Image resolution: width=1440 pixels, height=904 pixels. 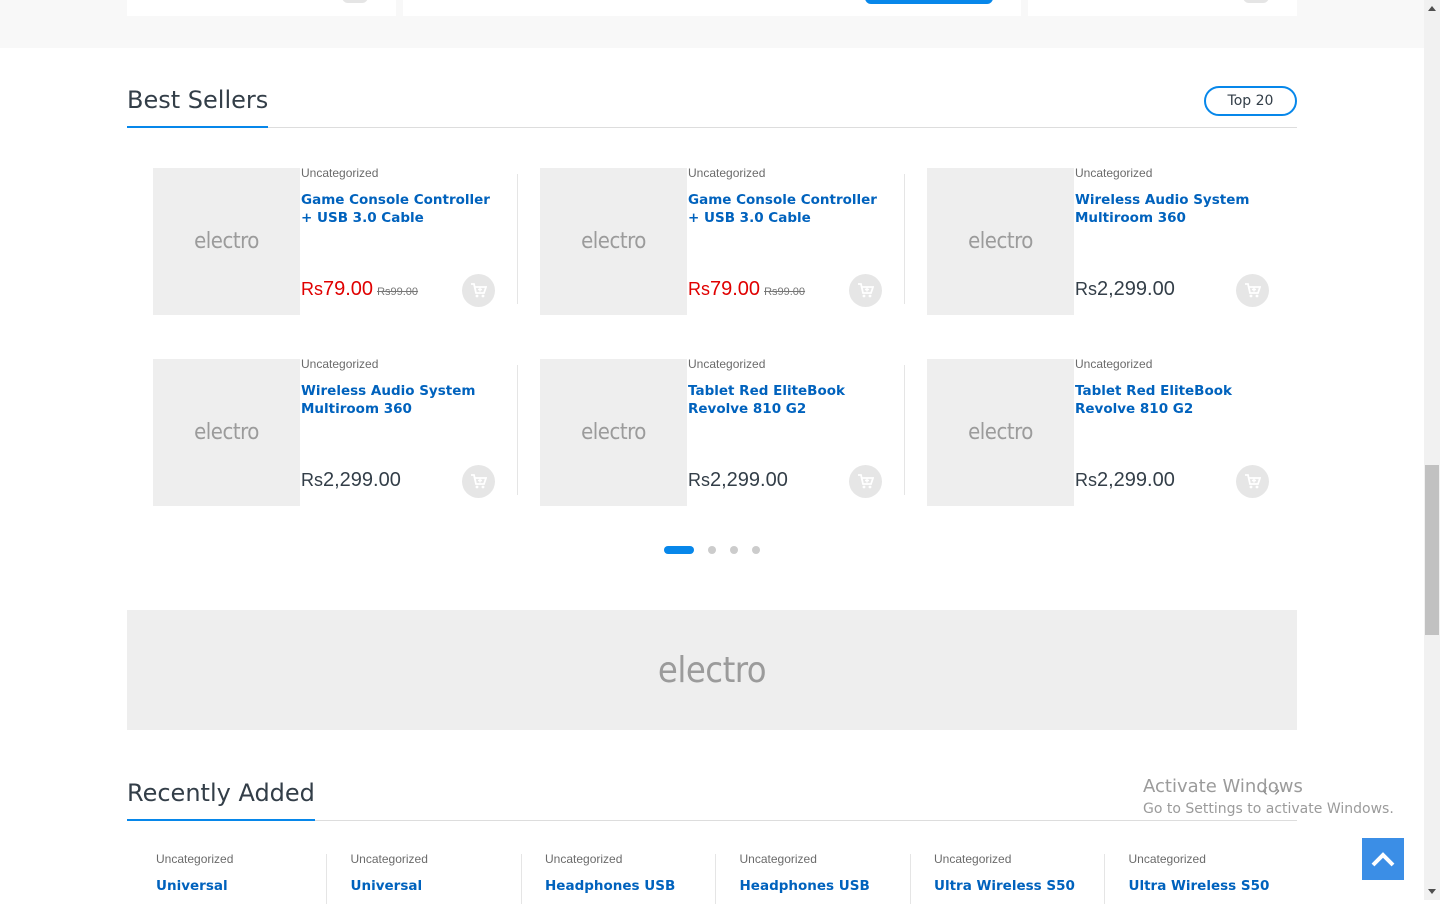 What do you see at coordinates (791, 292) in the screenshot?
I see `old-price-amount: 99.00` at bounding box center [791, 292].